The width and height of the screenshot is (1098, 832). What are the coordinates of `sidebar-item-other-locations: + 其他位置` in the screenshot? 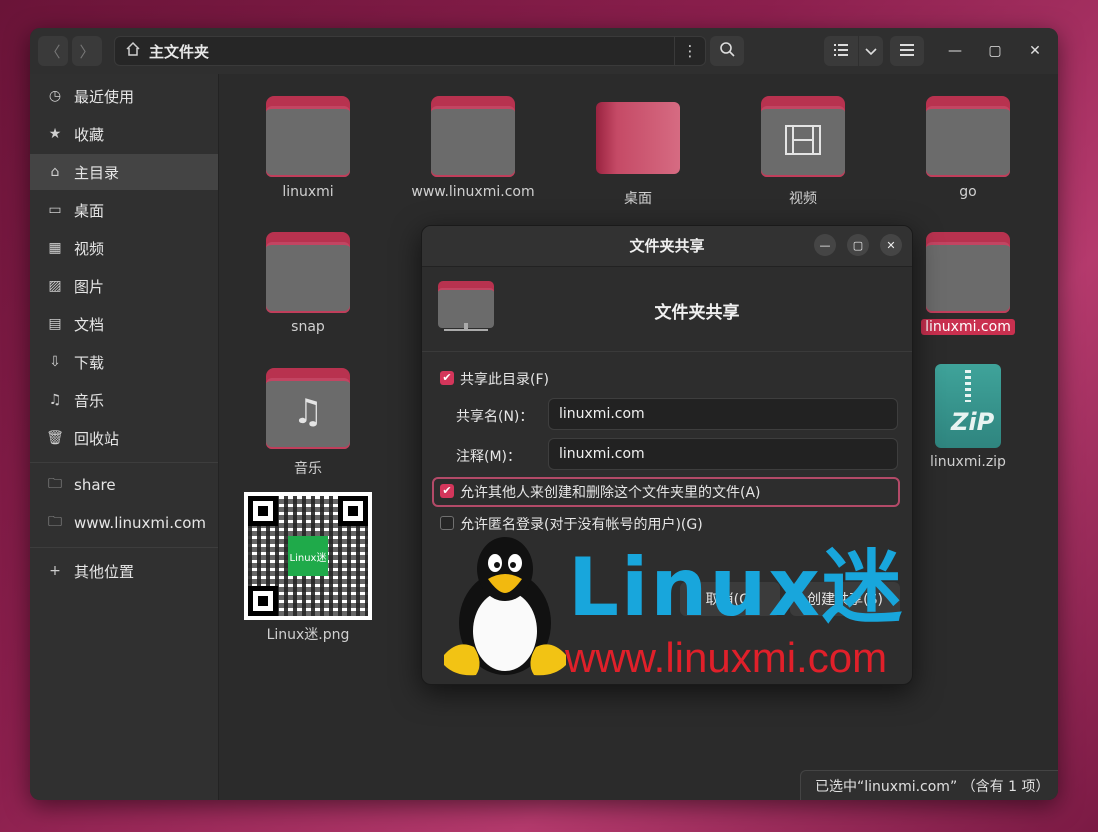 It's located at (124, 571).